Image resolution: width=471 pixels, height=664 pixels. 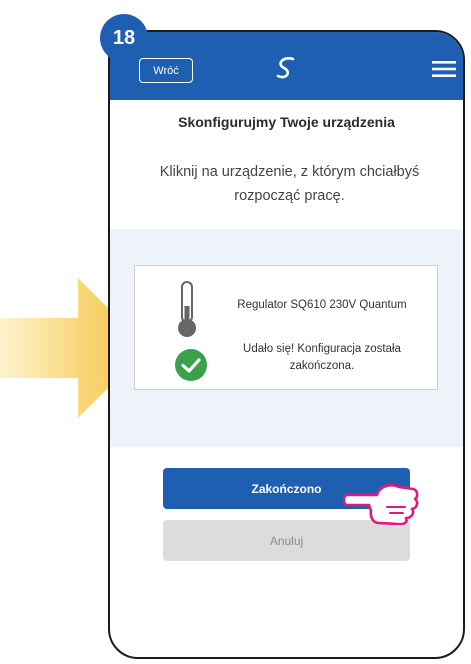 What do you see at coordinates (286, 122) in the screenshot?
I see `page-title: Skonfigurujmy Twoje urządzenia` at bounding box center [286, 122].